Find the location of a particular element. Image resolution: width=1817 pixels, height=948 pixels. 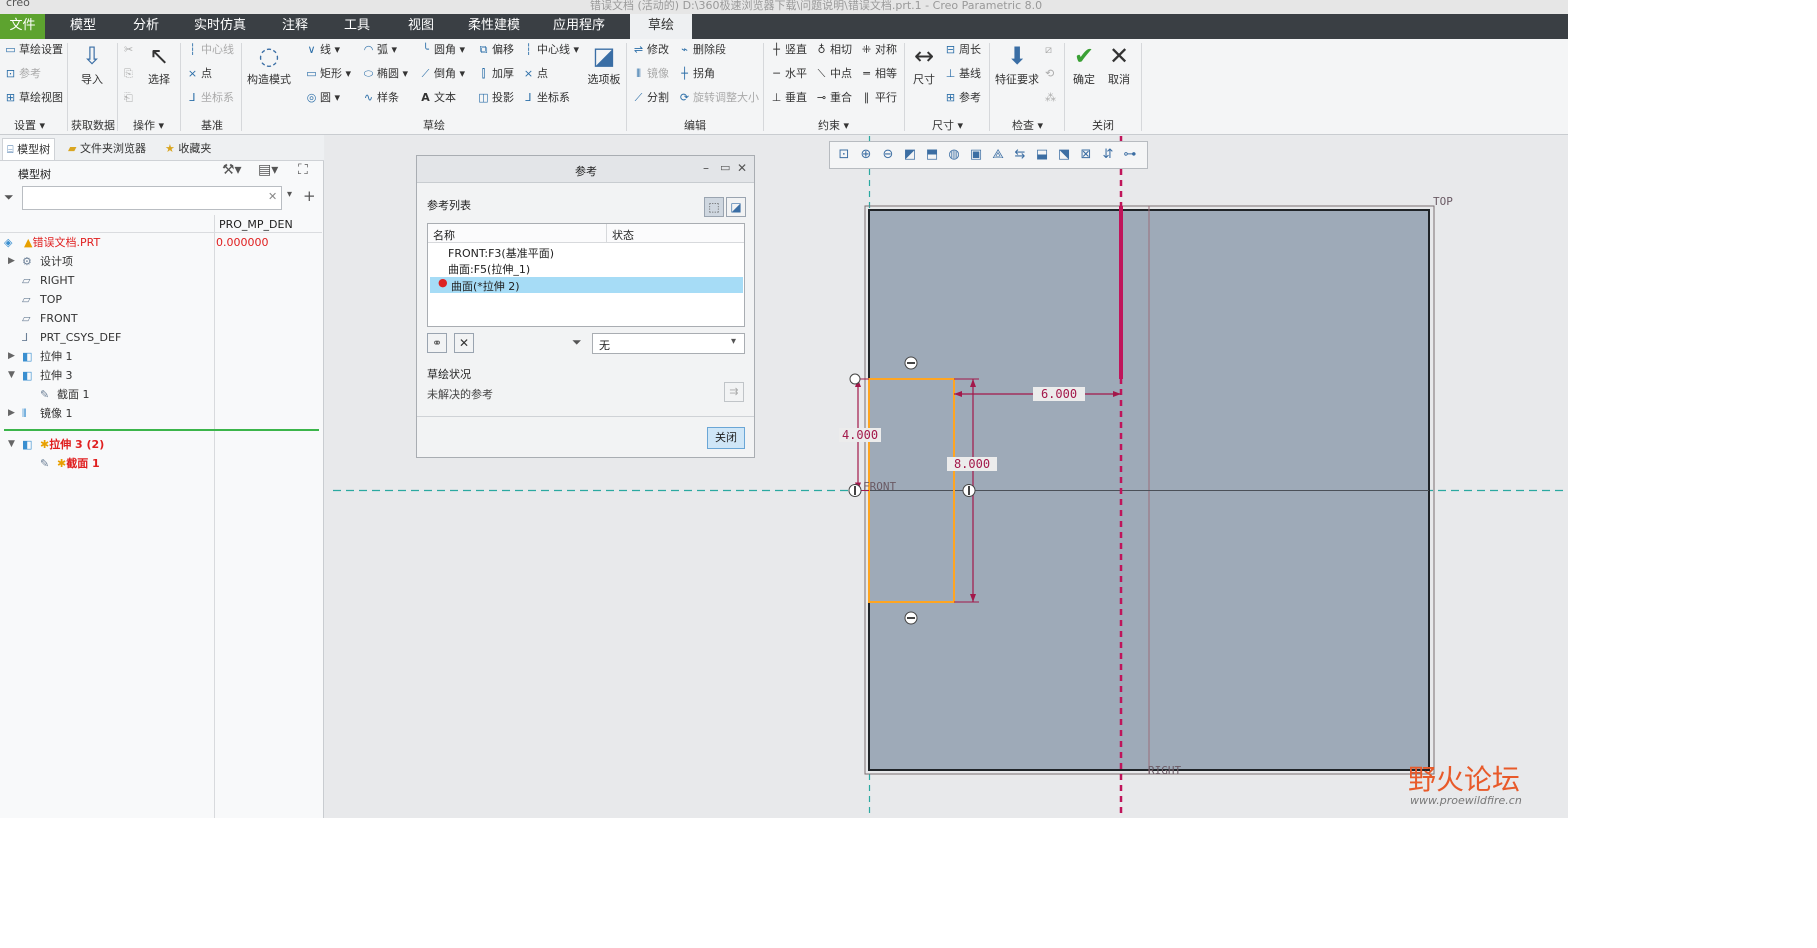

group-label-setup: 设置 ▾ is located at coordinates (29, 125).